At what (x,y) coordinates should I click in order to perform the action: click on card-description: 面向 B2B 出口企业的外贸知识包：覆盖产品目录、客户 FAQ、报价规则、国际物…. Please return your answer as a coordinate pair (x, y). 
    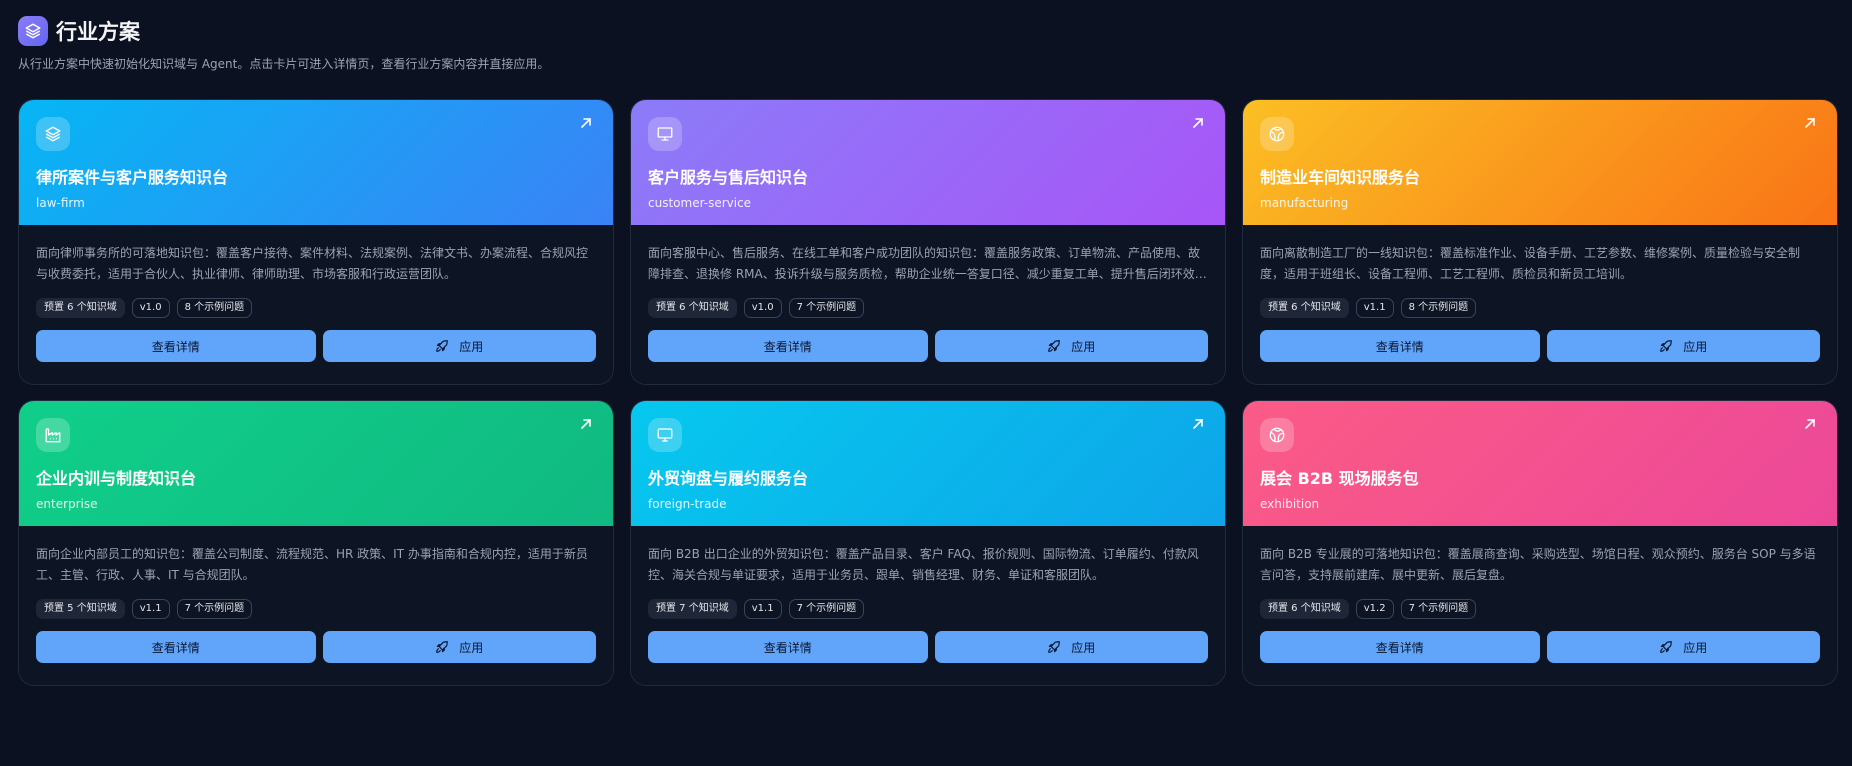
    Looking at the image, I should click on (923, 564).